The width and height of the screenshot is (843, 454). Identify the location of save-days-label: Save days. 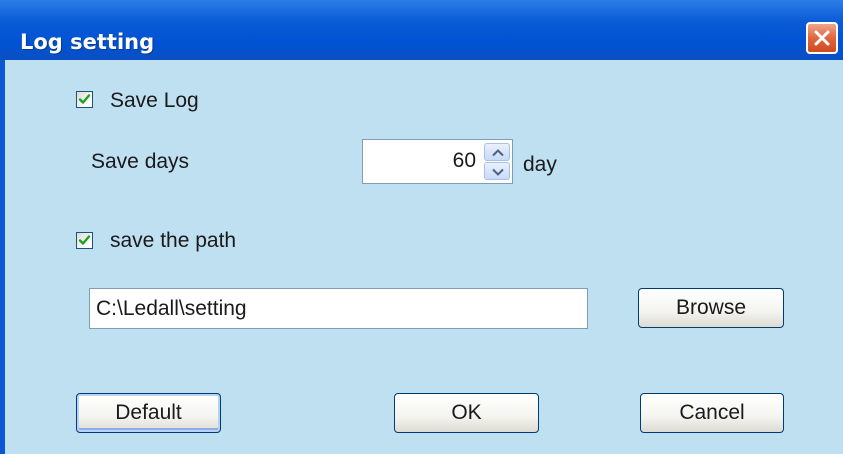
(140, 161).